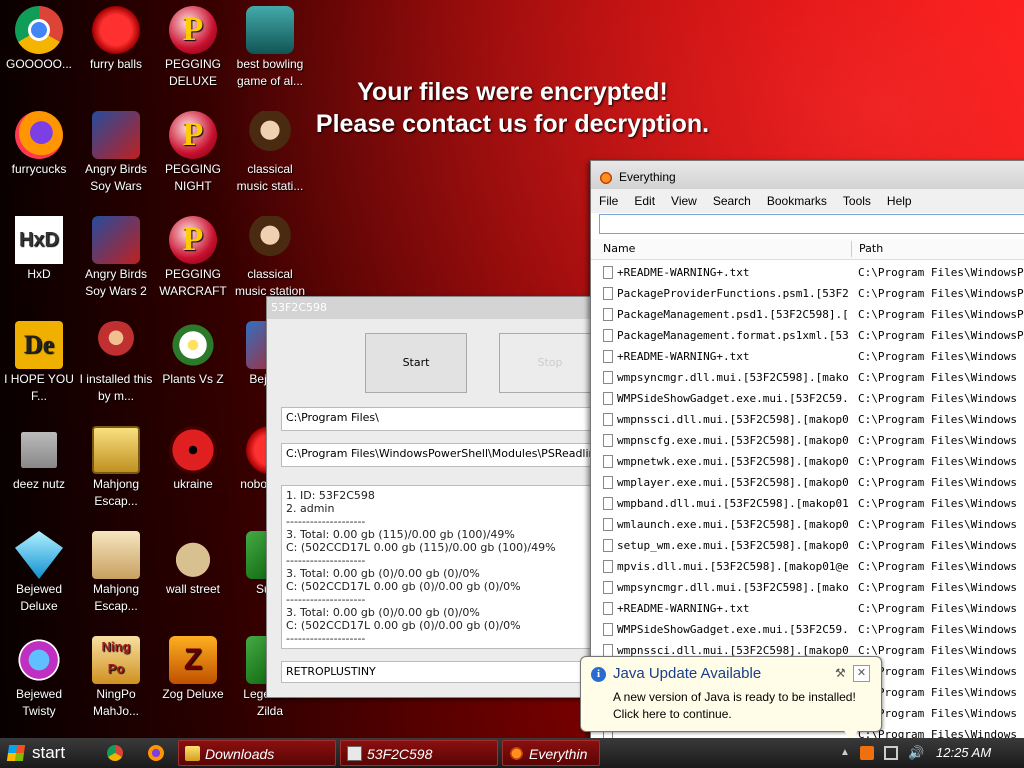  I want to click on desktop-icon: HxD HxD, so click(39, 246).